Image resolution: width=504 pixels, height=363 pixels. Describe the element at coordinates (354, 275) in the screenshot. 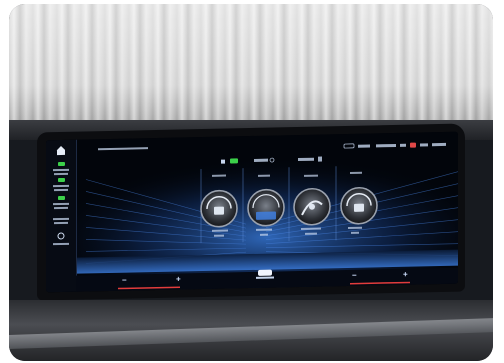

I see `right-temp-minus-button: −` at that location.